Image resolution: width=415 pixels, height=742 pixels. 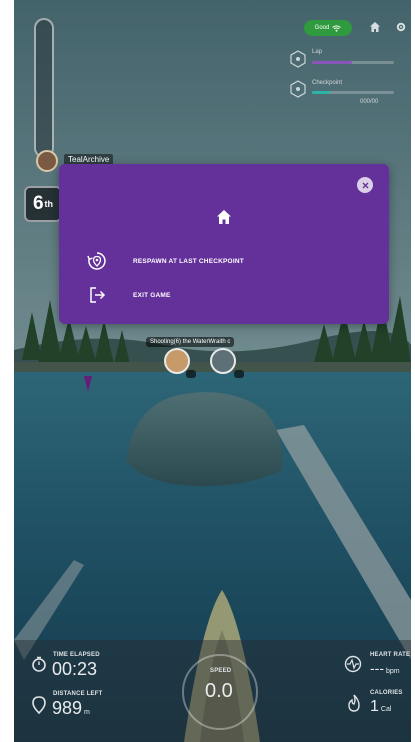 I want to click on close-menu-button, so click(x=365, y=185).